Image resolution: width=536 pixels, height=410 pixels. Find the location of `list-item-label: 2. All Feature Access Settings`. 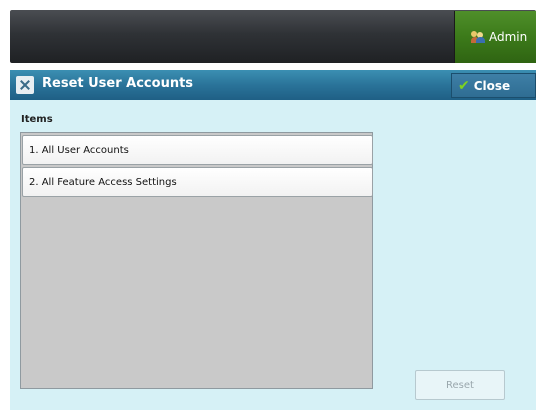

list-item-label: 2. All Feature Access Settings is located at coordinates (103, 182).